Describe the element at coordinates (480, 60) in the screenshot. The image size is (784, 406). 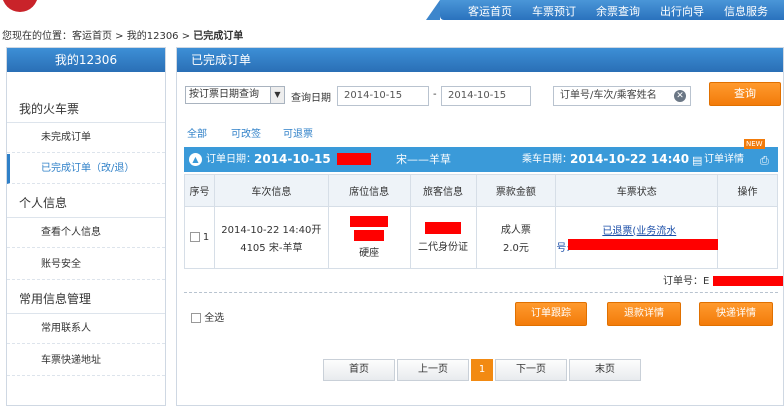
I see `panel-title: 已完成订单` at that location.